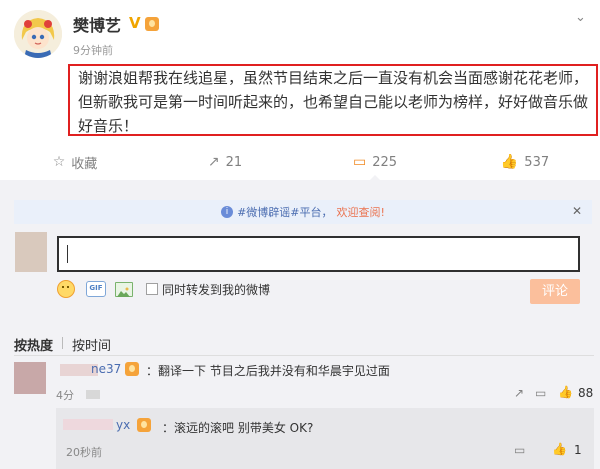 This screenshot has width=600, height=469. I want to click on current-user-avatar, so click(31, 252).